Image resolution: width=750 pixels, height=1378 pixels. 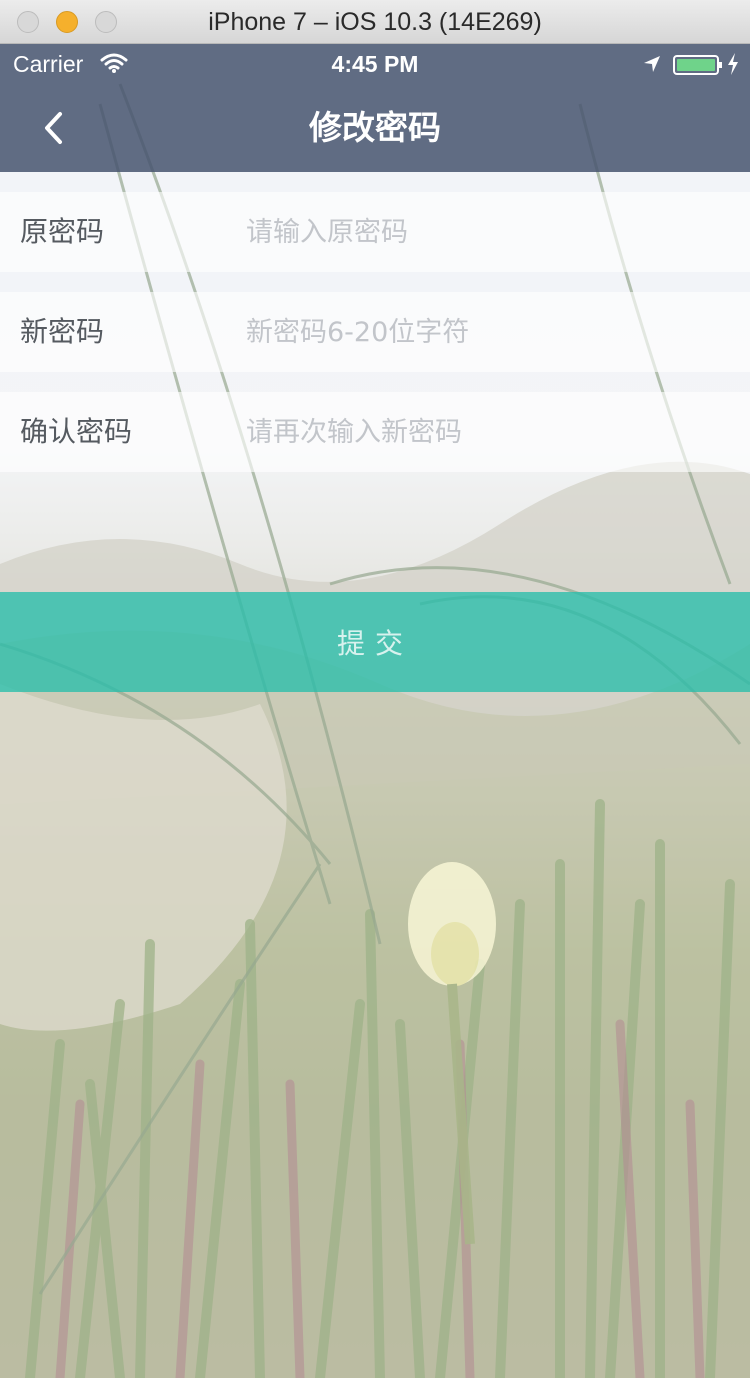 I want to click on top-bar: Carrier 4:45 PM 修改密码, so click(x=375, y=108).